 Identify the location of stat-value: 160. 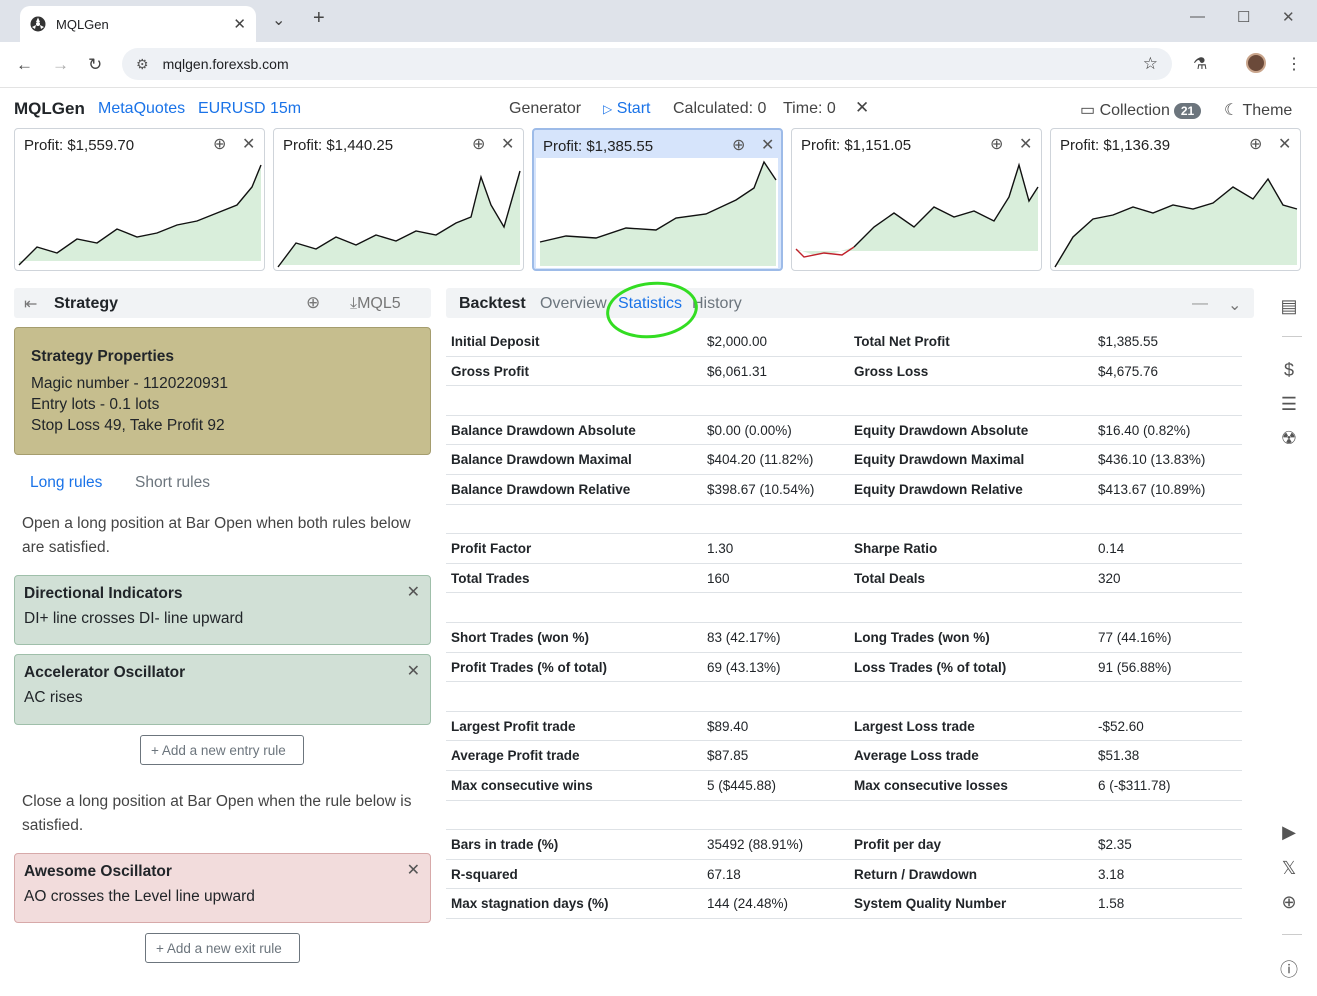
(718, 578).